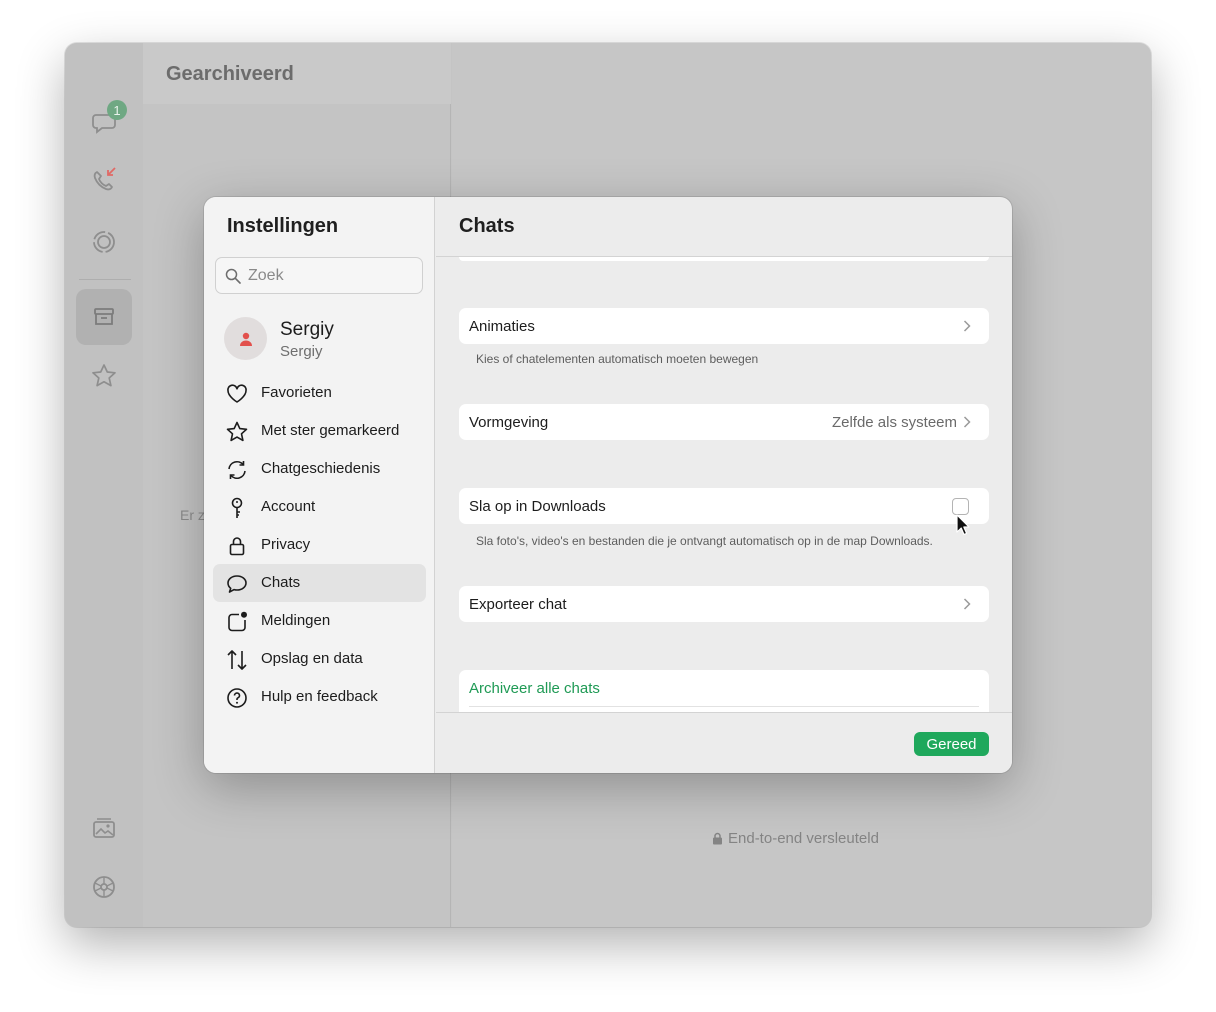 The width and height of the screenshot is (1216, 1012). I want to click on empty-list-text: Er z, so click(192, 515).